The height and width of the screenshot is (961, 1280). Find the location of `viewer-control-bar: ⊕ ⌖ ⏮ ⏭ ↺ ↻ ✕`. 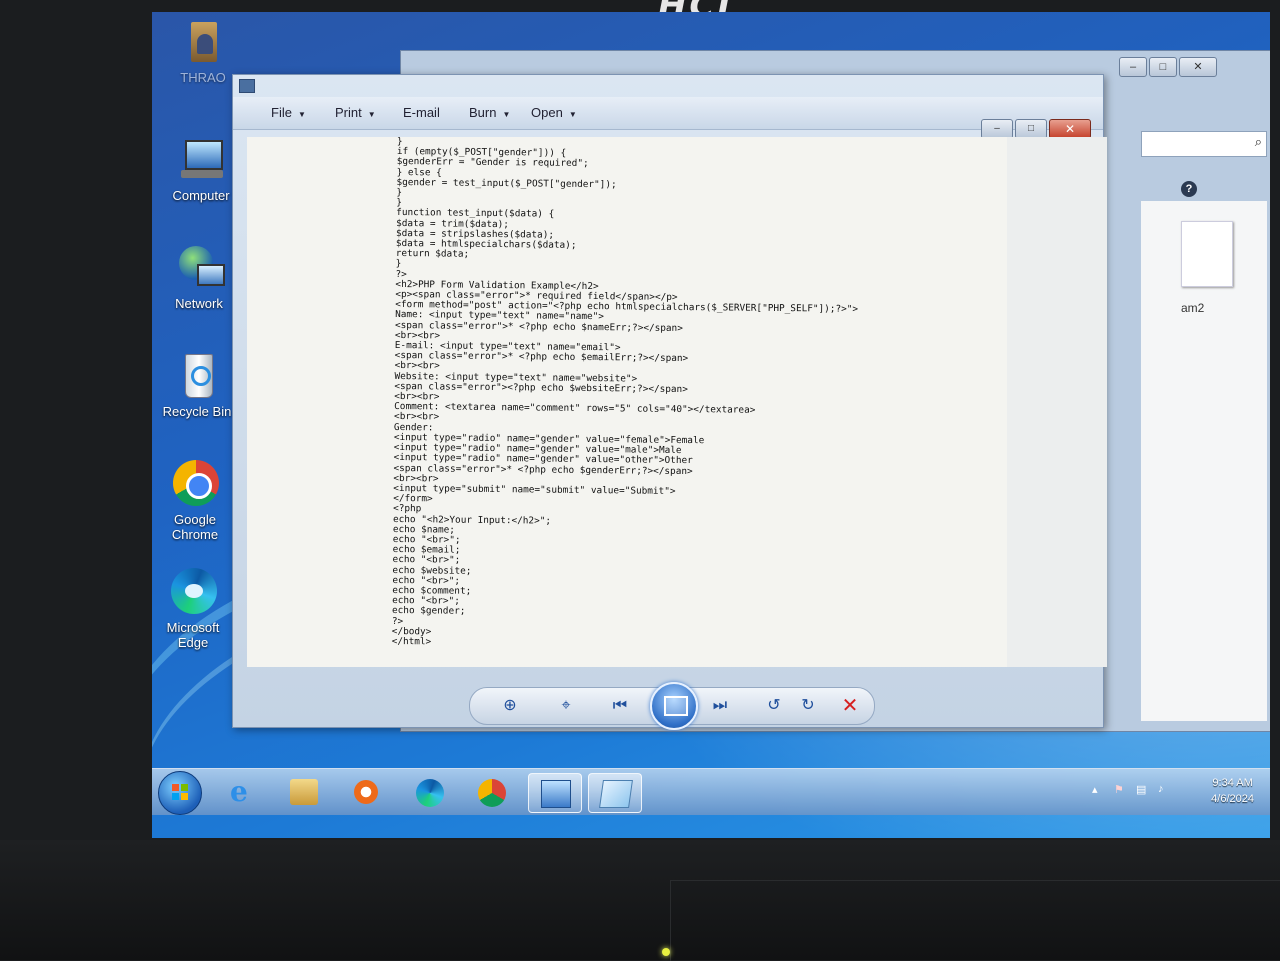

viewer-control-bar: ⊕ ⌖ ⏮ ⏭ ↺ ↻ ✕ is located at coordinates (672, 706).